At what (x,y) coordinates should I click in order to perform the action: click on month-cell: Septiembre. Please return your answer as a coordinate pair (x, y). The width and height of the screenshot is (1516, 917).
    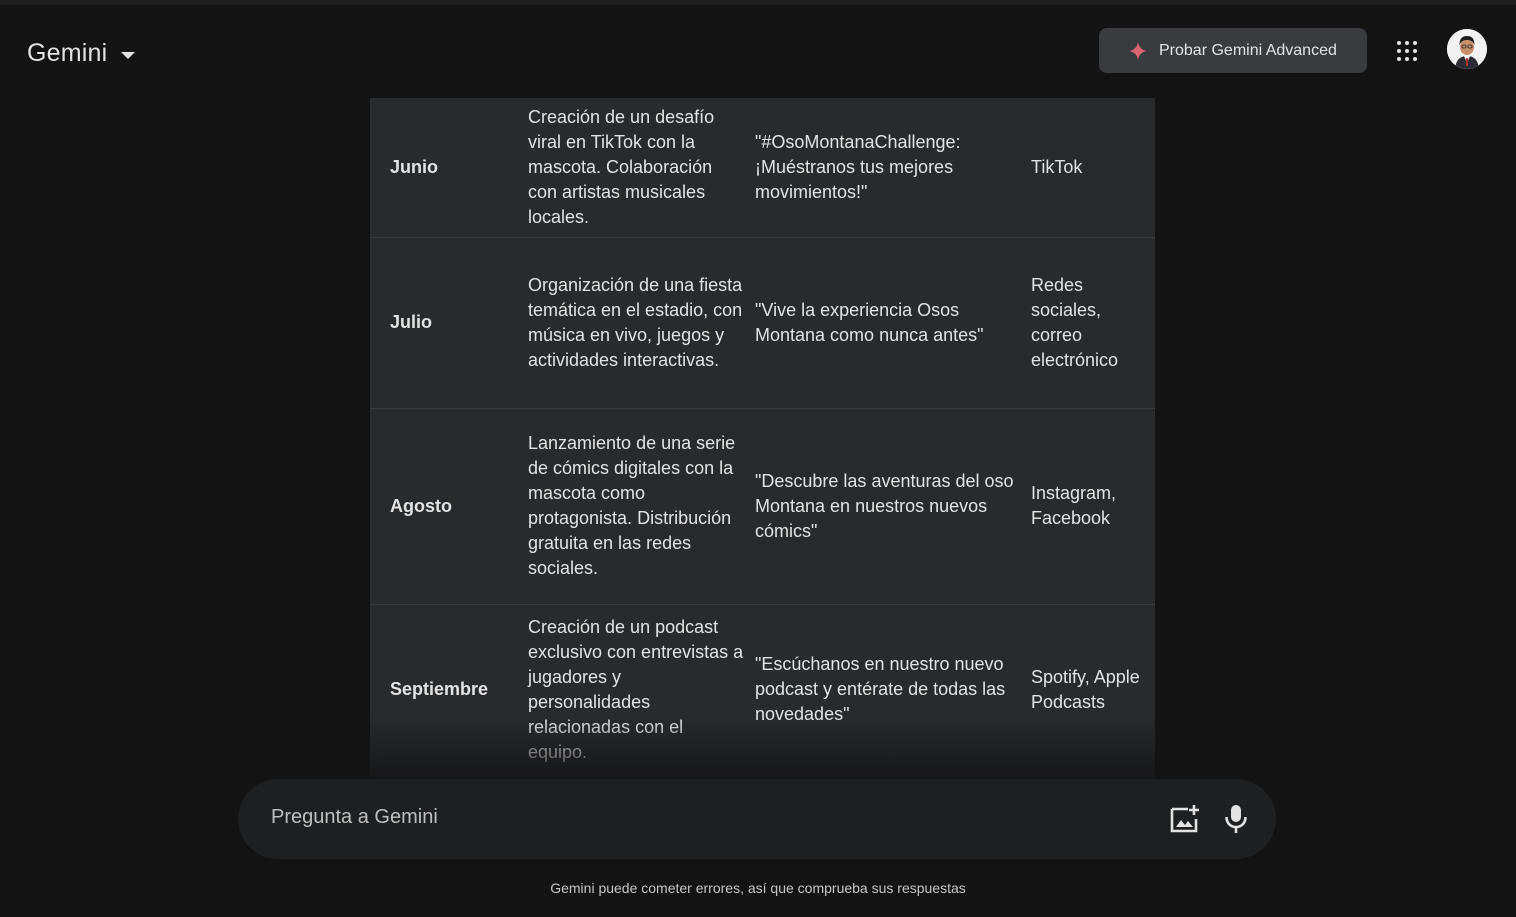
    Looking at the image, I should click on (449, 690).